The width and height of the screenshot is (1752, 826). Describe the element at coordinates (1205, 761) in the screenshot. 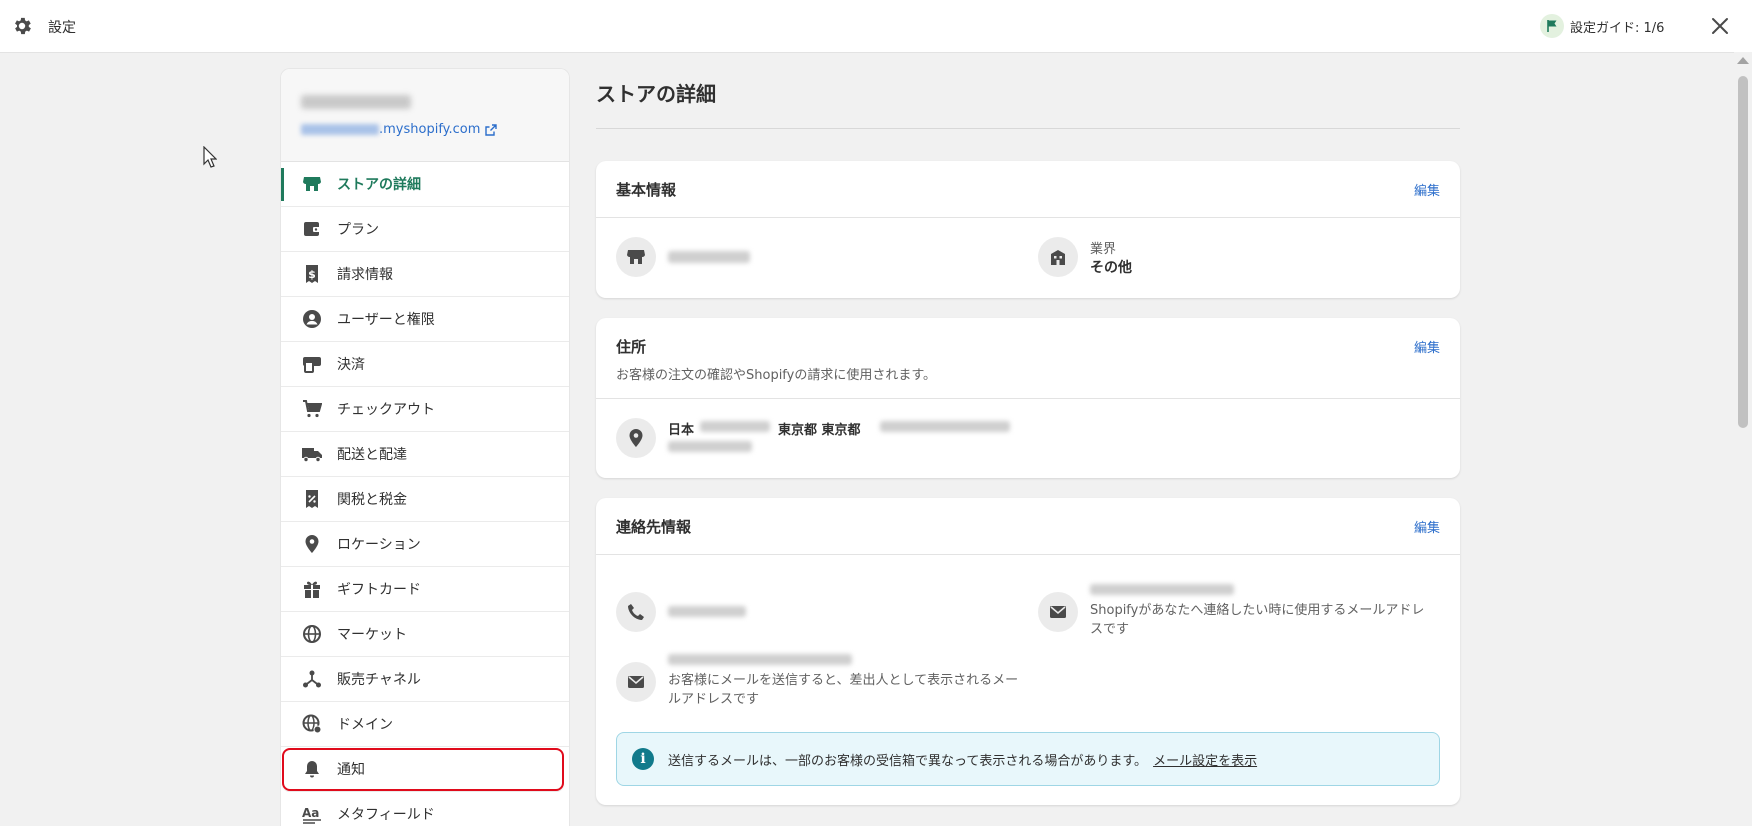

I see `view-email-settings-link: メール設定を表示` at that location.